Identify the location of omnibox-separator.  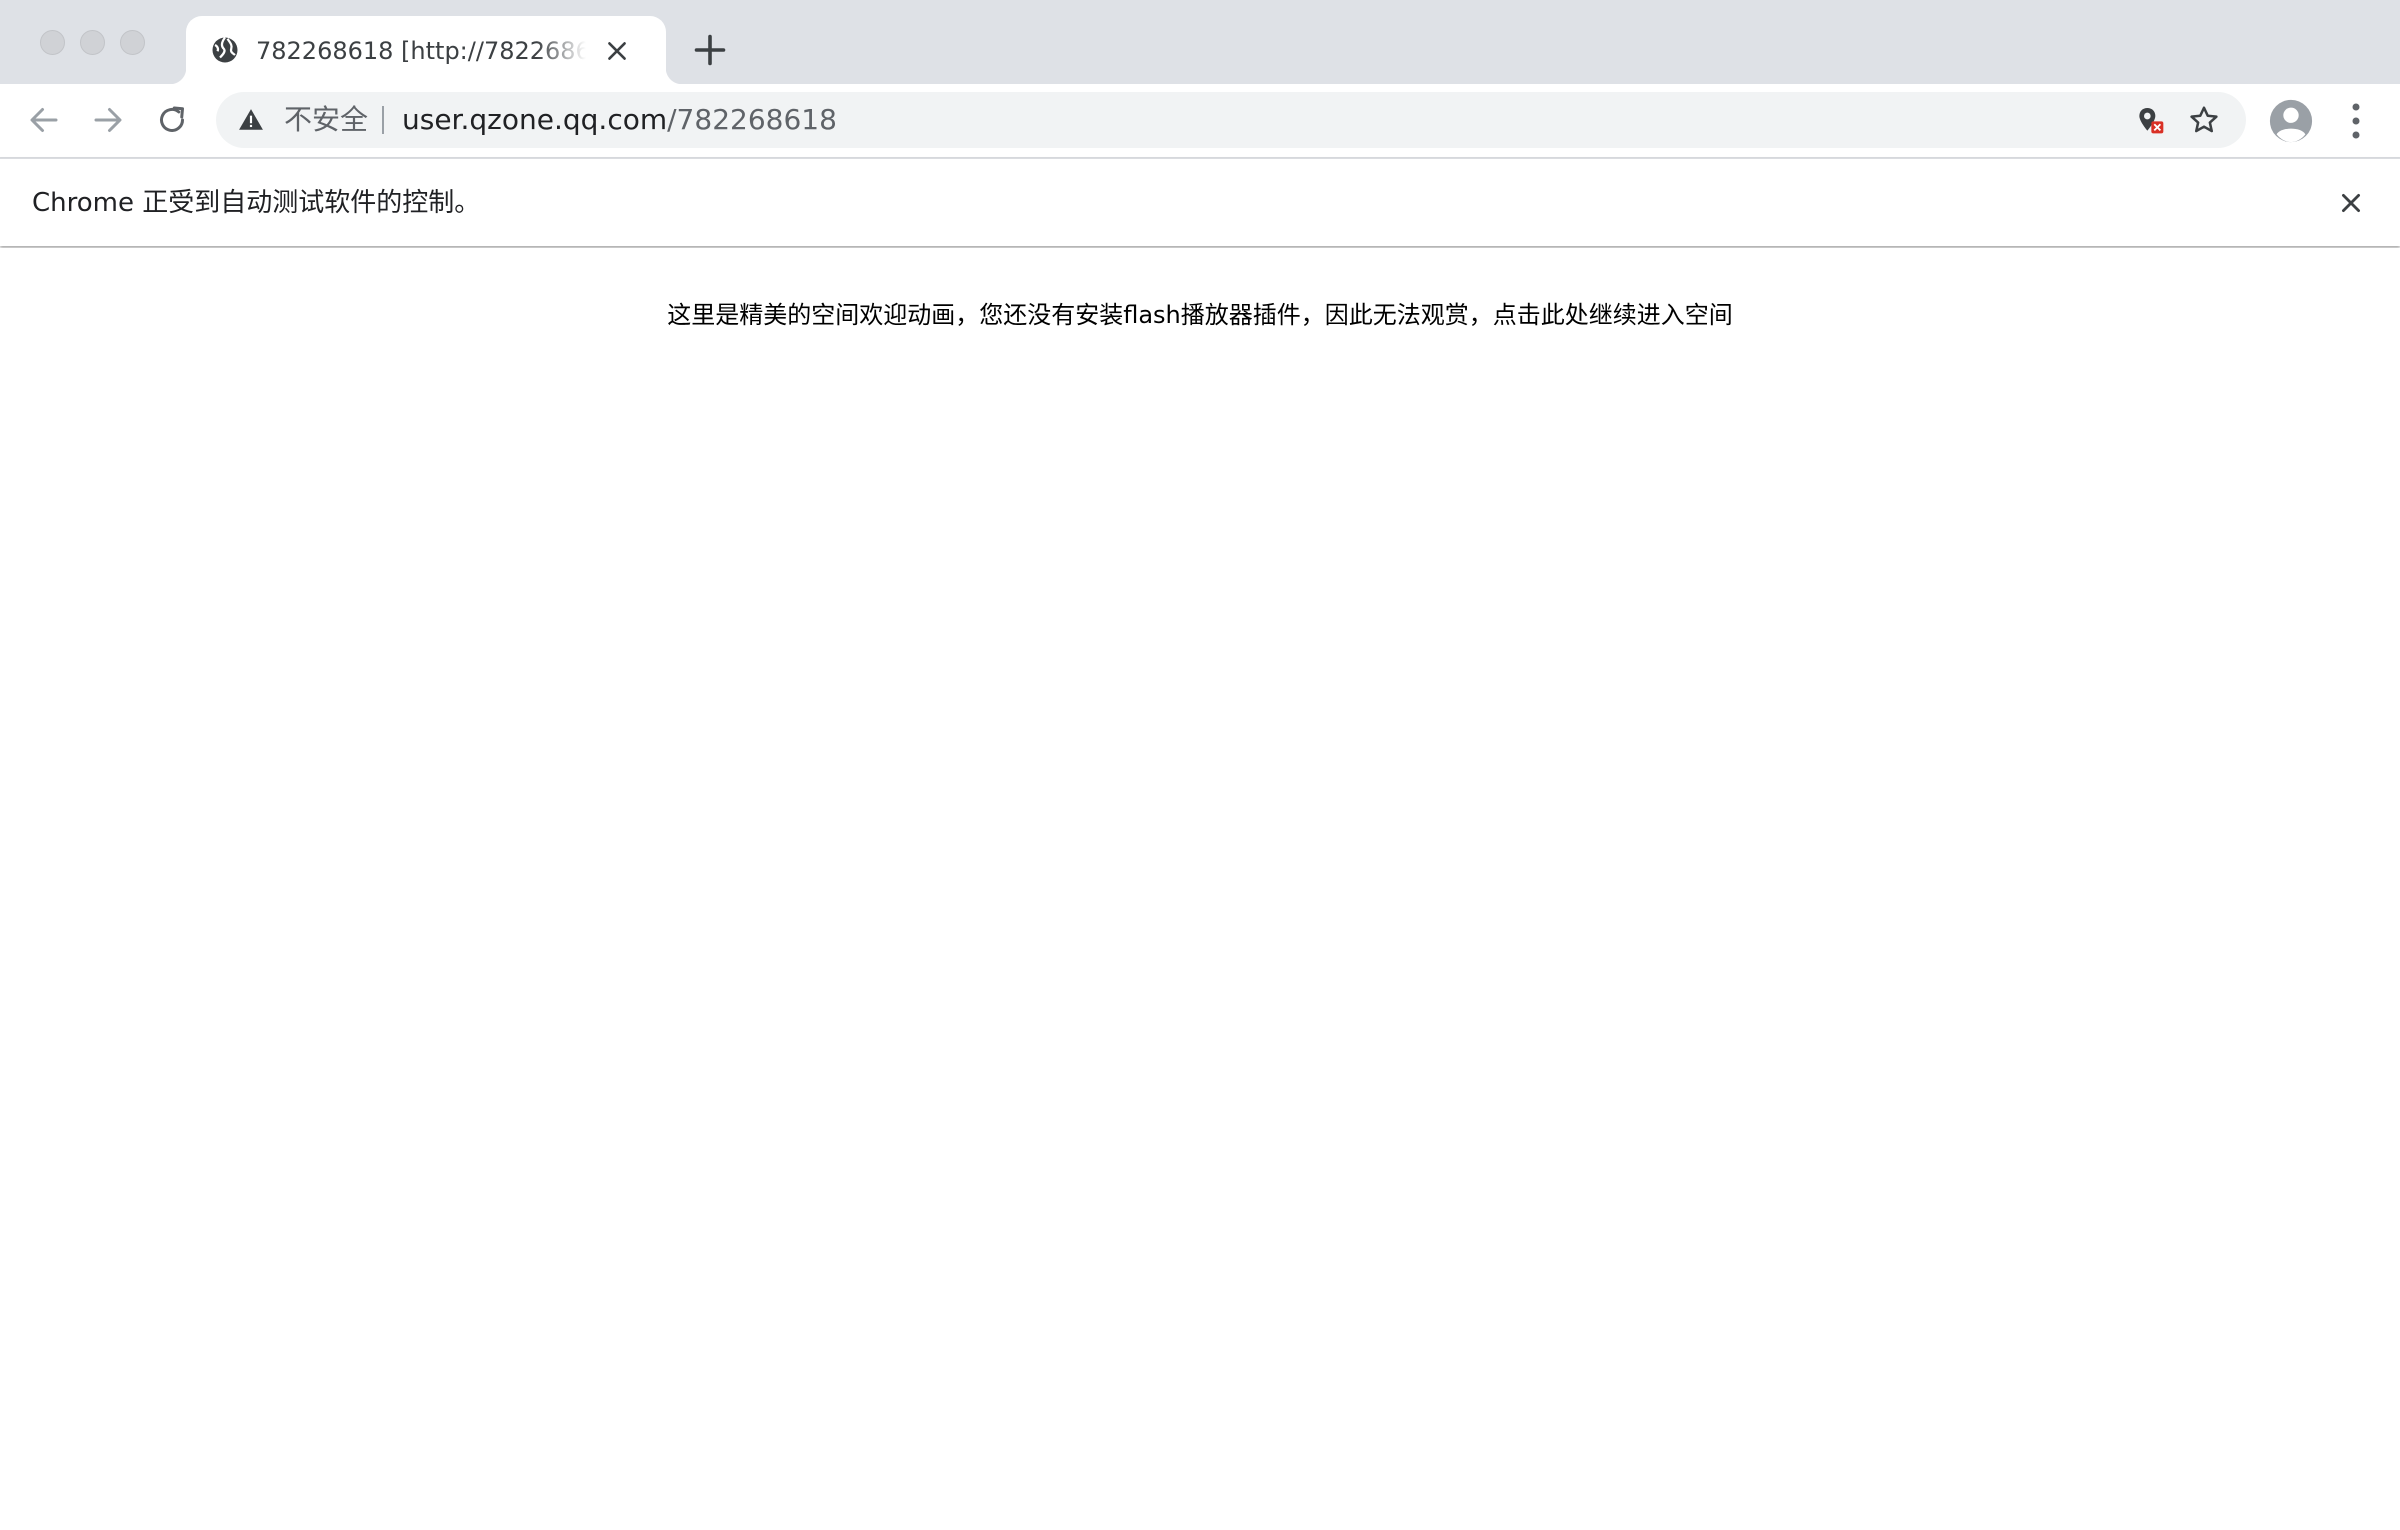
(383, 120).